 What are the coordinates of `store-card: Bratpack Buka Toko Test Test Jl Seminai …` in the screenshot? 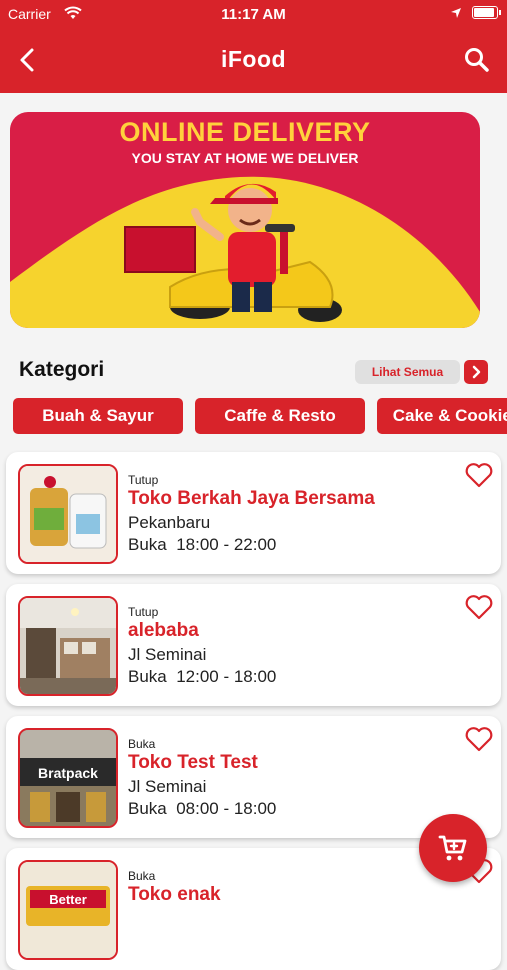 It's located at (253, 777).